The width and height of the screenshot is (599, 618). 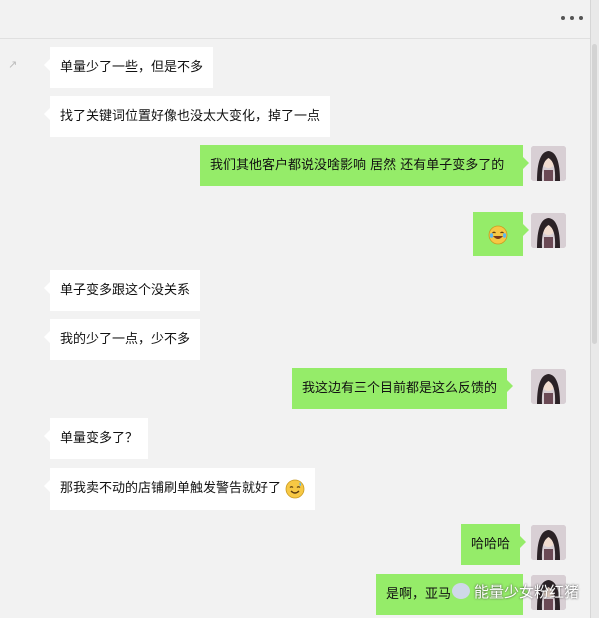 I want to click on watermark: 能量少女粉红猪, so click(x=515, y=591).